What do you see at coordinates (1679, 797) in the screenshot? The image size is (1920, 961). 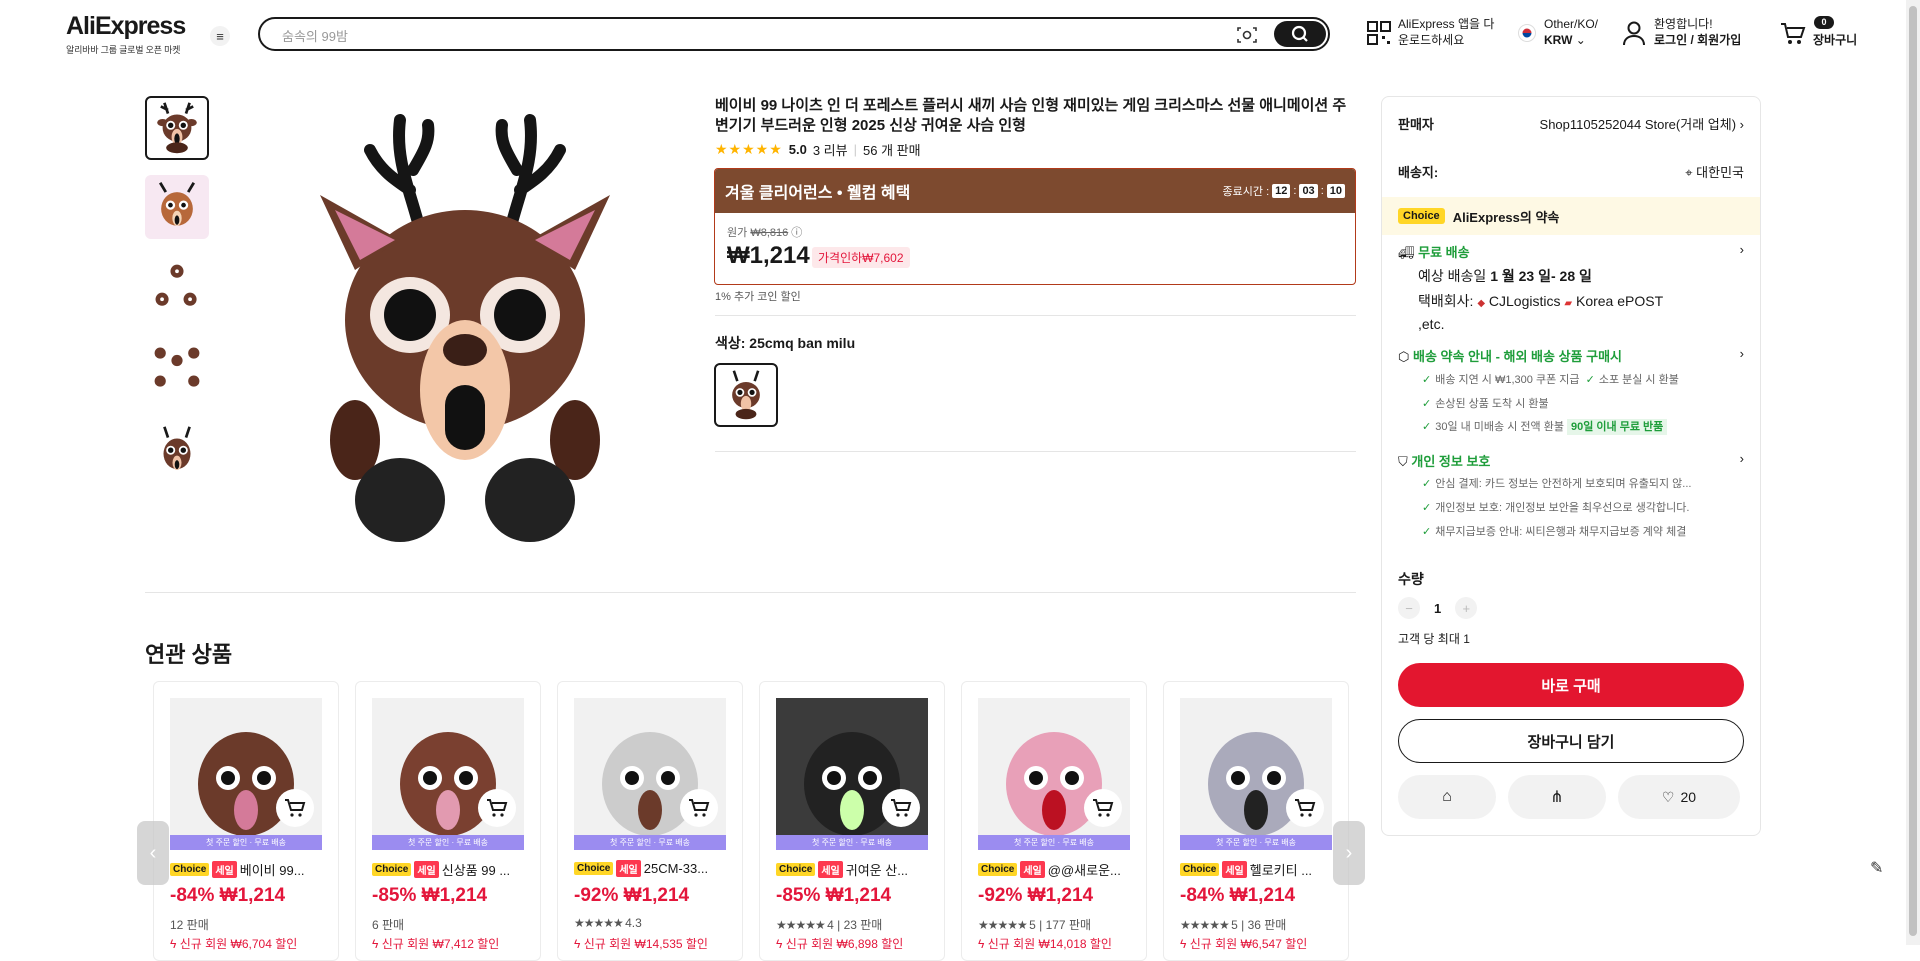 I see `wishlist-button: ♡ 20` at bounding box center [1679, 797].